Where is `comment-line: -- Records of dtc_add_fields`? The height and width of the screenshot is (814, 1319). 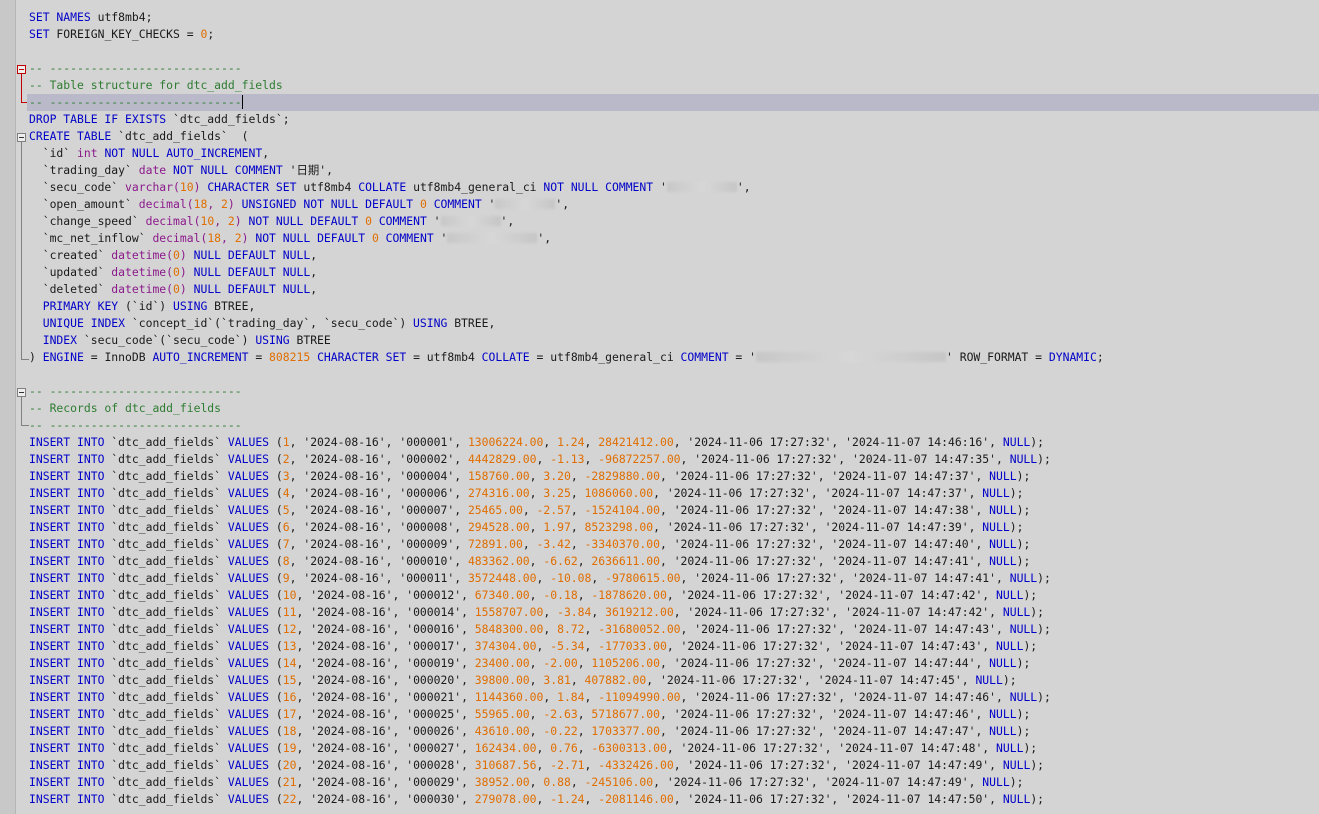
comment-line: -- Records of dtc_add_fields is located at coordinates (125, 408).